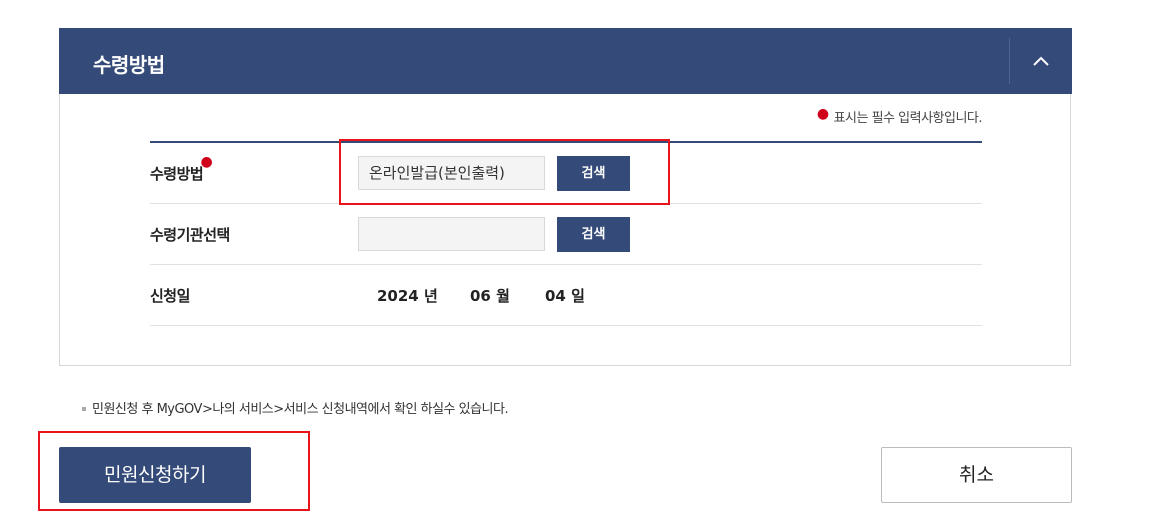 The height and width of the screenshot is (530, 1160). I want to click on application-date-label: 신청일, so click(170, 296).